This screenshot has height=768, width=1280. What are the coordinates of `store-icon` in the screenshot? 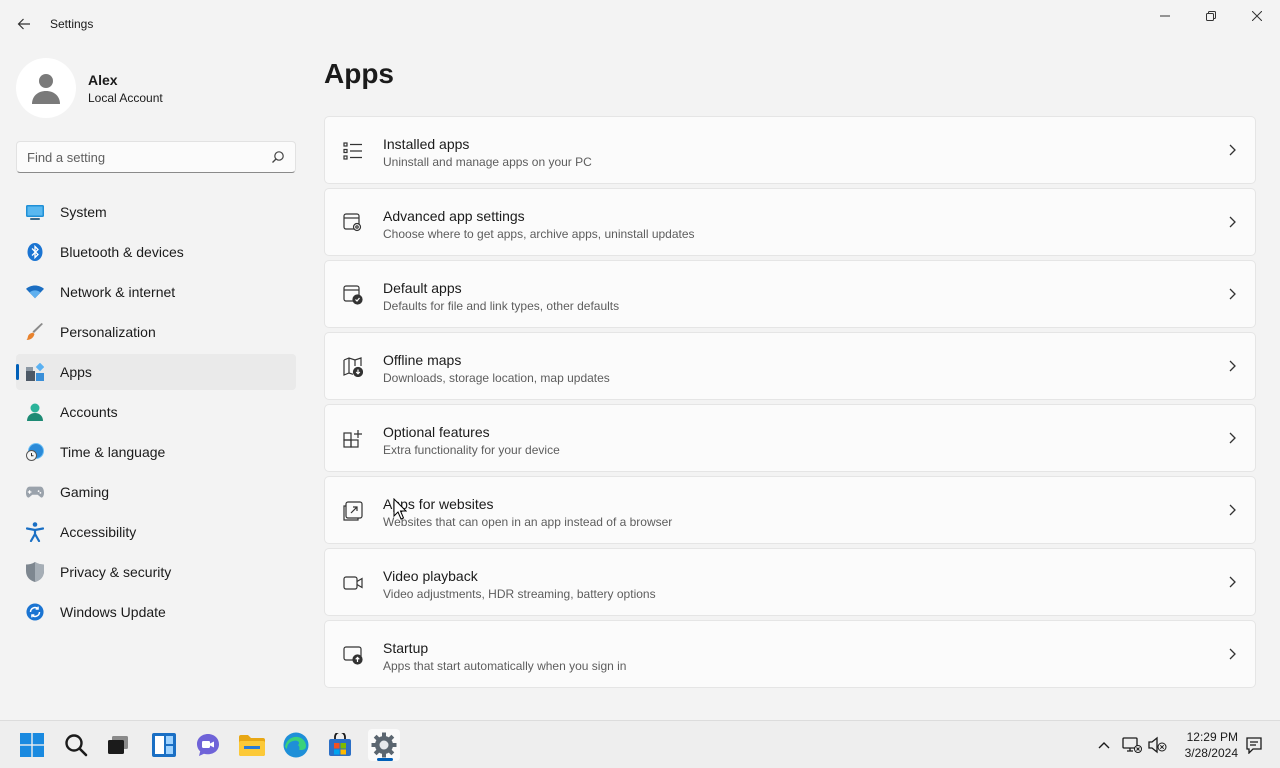 It's located at (340, 745).